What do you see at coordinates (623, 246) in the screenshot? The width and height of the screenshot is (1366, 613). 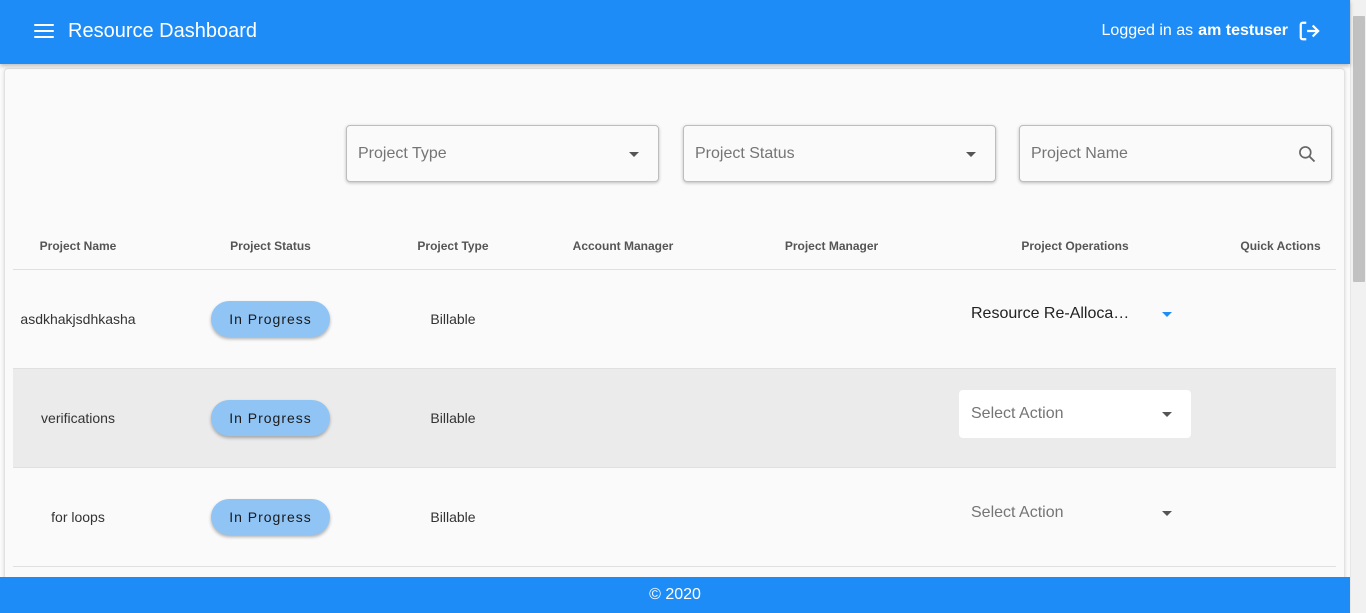 I see `column-header: Account Manager` at bounding box center [623, 246].